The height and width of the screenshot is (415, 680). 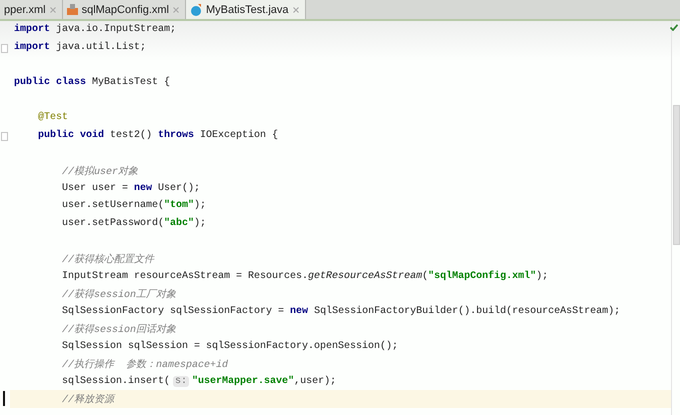 What do you see at coordinates (482, 276) in the screenshot?
I see `string-literal: "sqlMapConfig.xml"` at bounding box center [482, 276].